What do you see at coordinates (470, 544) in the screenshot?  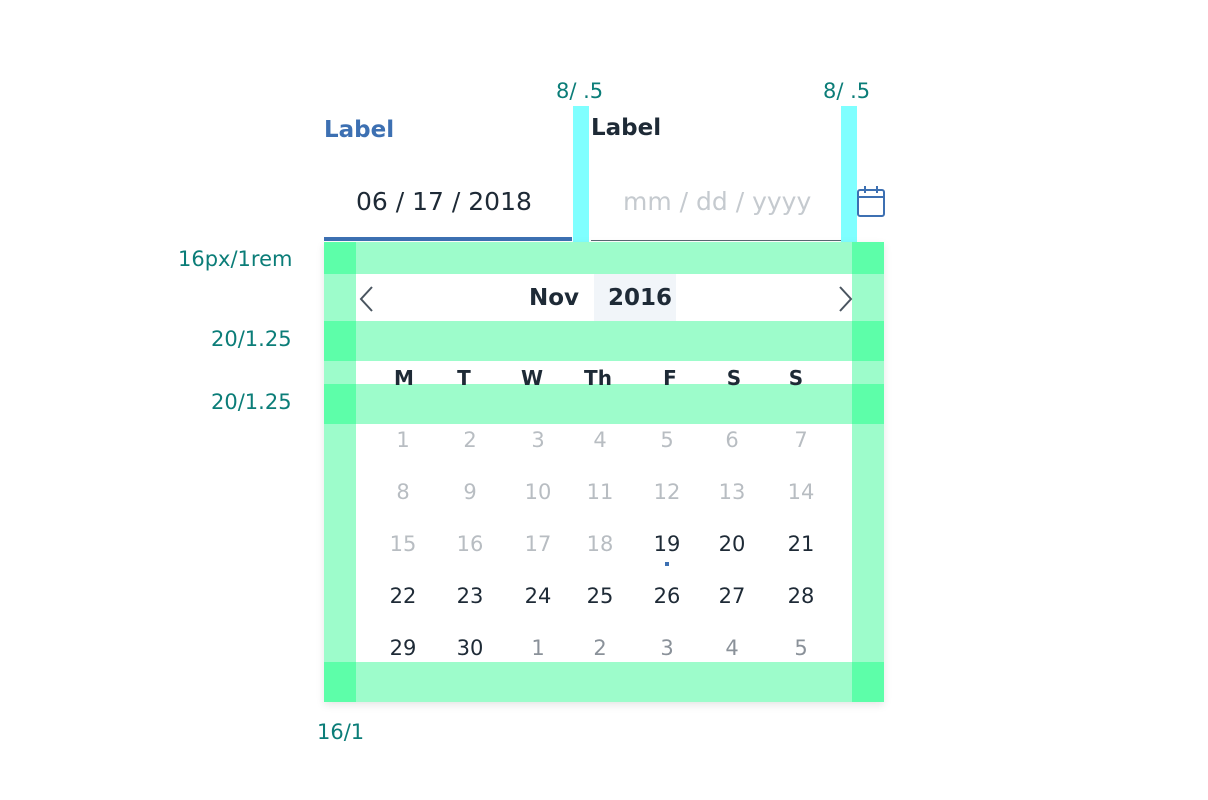 I see `calendar-day: 16` at bounding box center [470, 544].